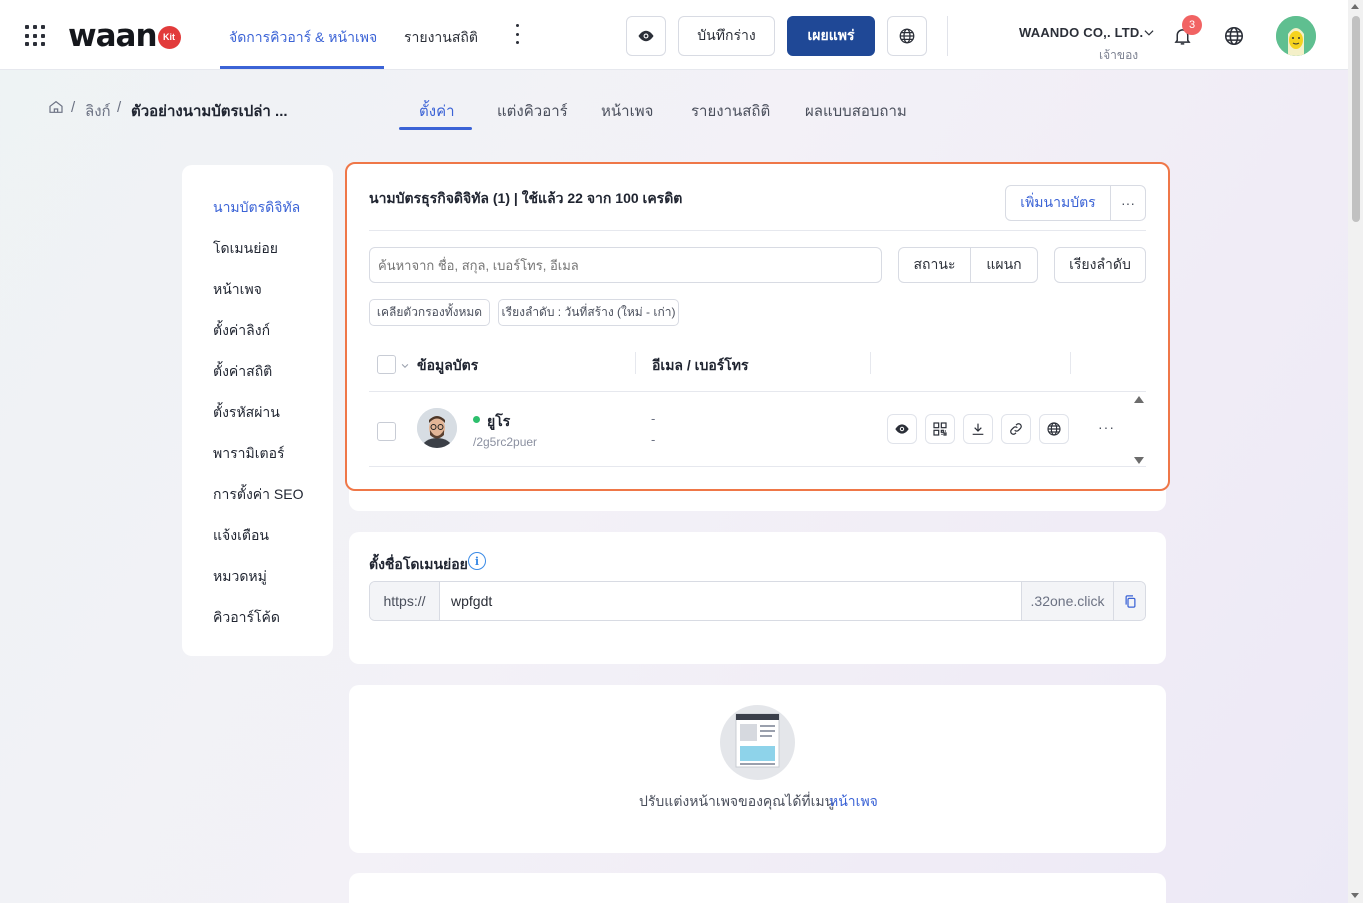  I want to click on qr-code-button, so click(940, 429).